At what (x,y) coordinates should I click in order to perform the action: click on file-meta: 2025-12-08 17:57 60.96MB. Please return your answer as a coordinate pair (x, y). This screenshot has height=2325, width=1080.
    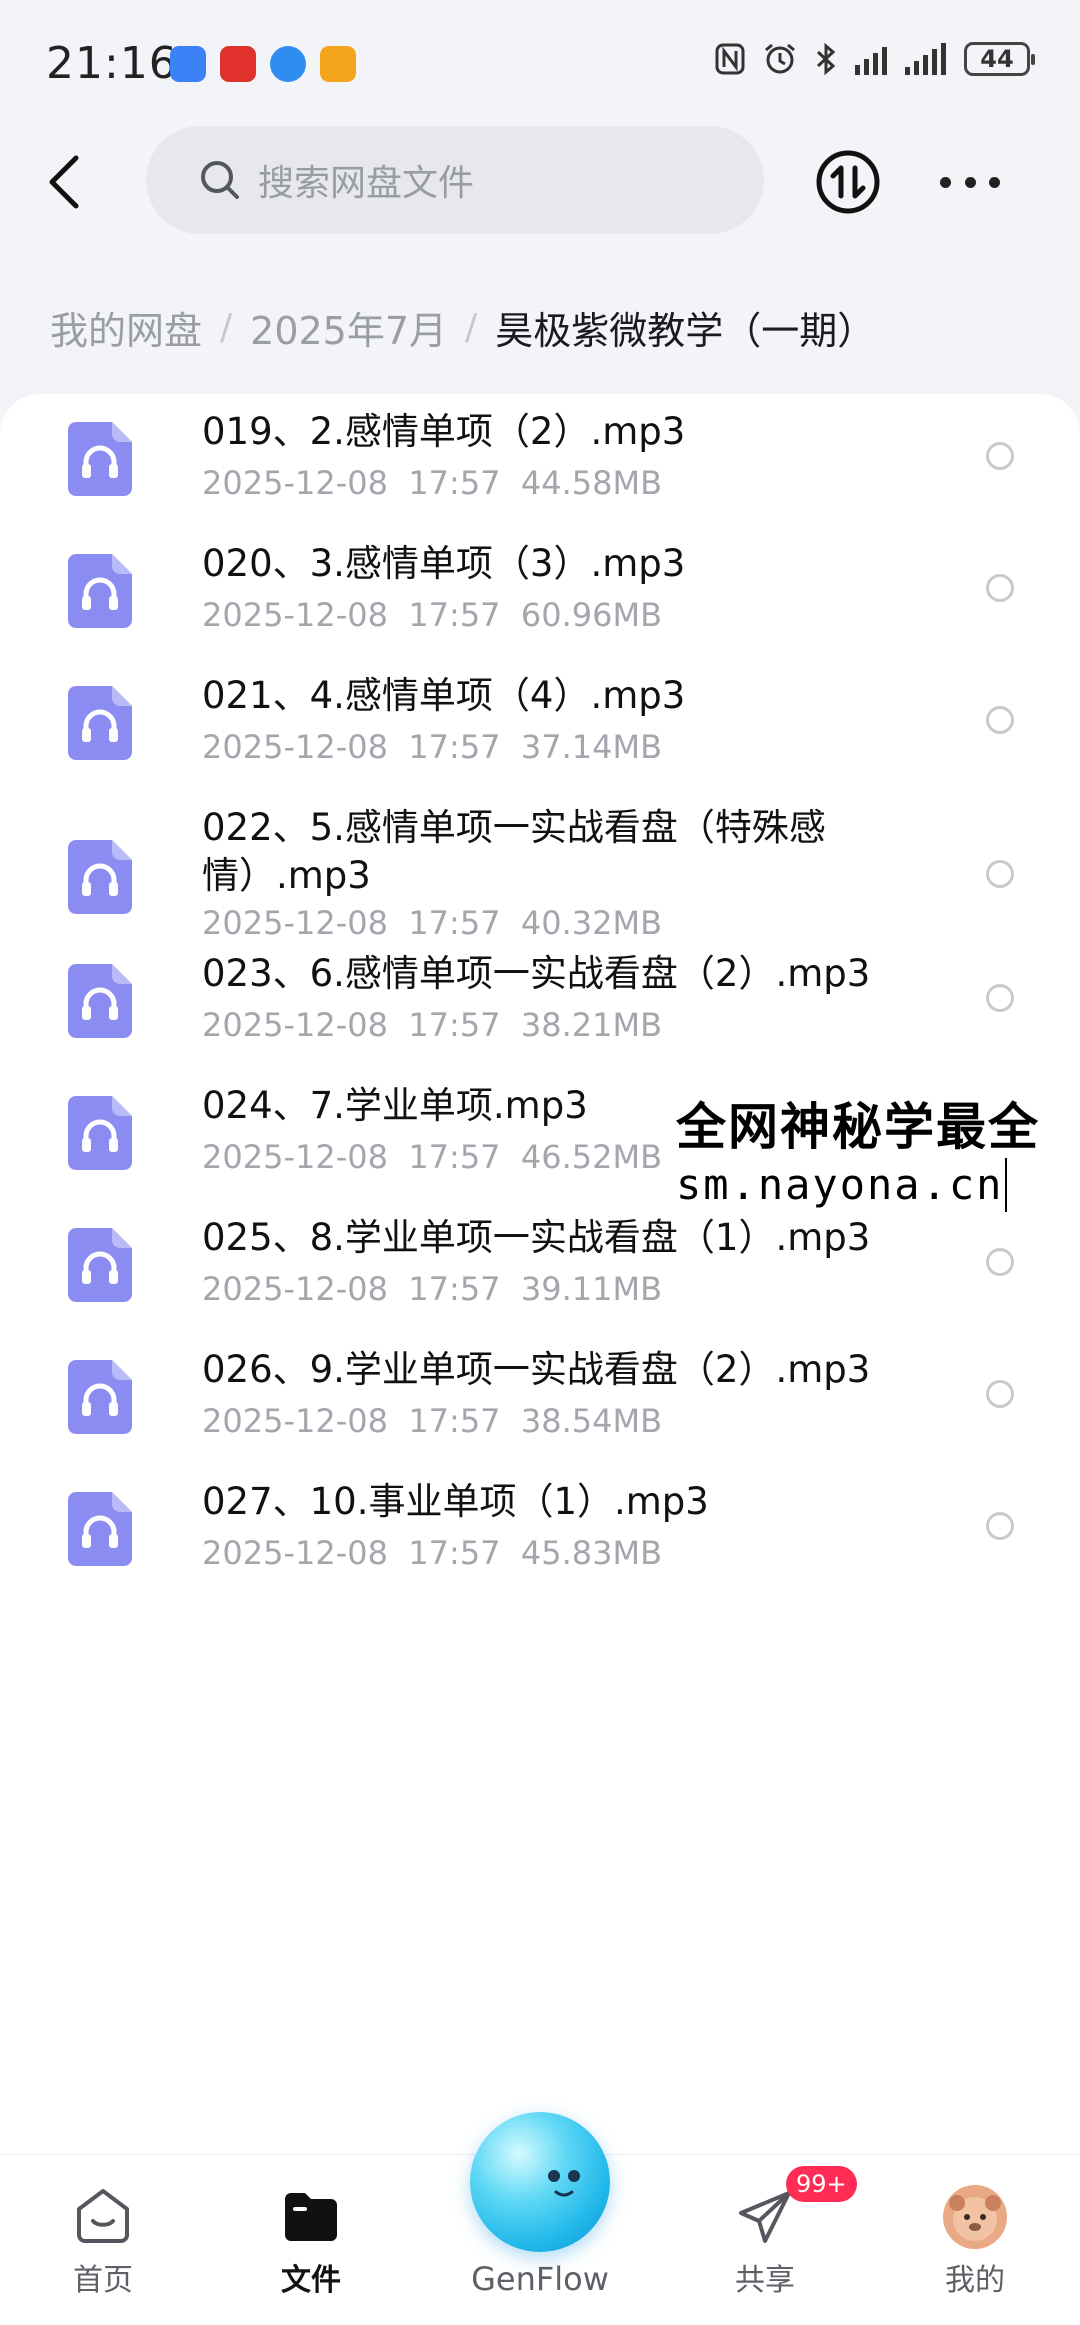
    Looking at the image, I should click on (432, 615).